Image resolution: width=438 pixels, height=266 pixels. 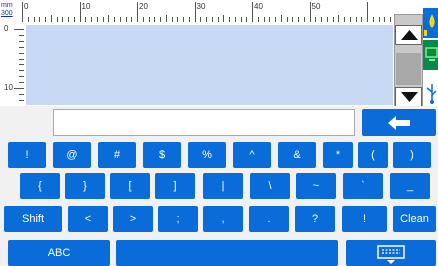 I want to click on symbol-key: @, so click(x=72, y=155).